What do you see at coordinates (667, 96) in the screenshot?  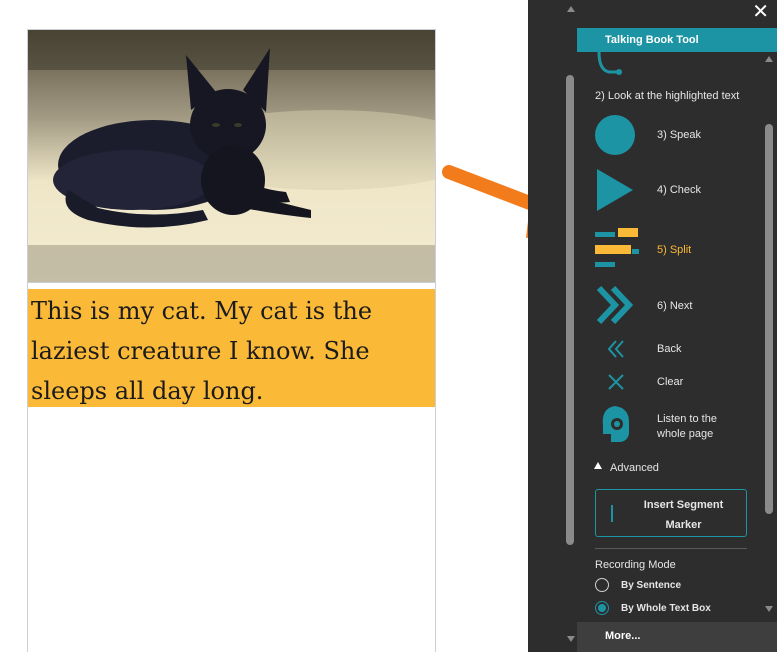 I see `step-2-label: 2) Look at the highlighted text` at bounding box center [667, 96].